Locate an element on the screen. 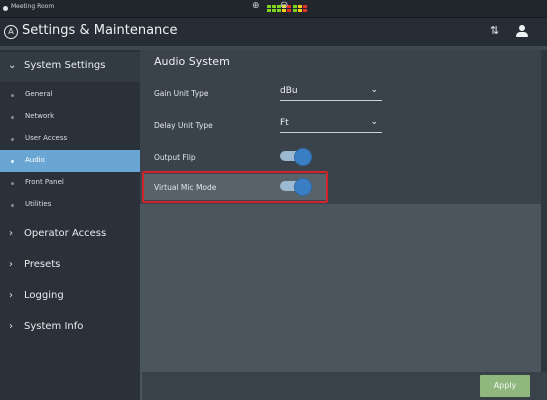 The width and height of the screenshot is (547, 400). sidebar-item-utilities: Utilities is located at coordinates (70, 205).